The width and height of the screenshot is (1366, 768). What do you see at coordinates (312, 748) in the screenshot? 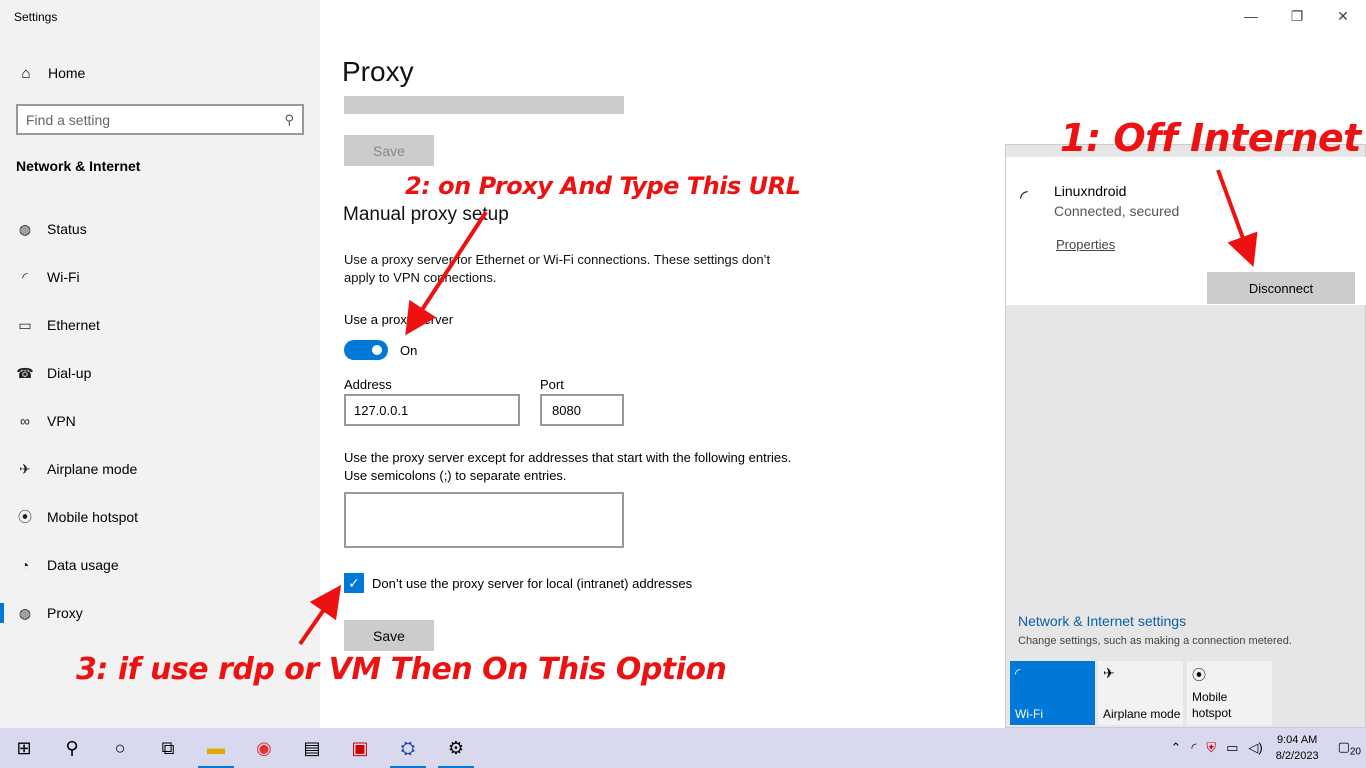
I see `monitor-app-icon: ▤` at bounding box center [312, 748].